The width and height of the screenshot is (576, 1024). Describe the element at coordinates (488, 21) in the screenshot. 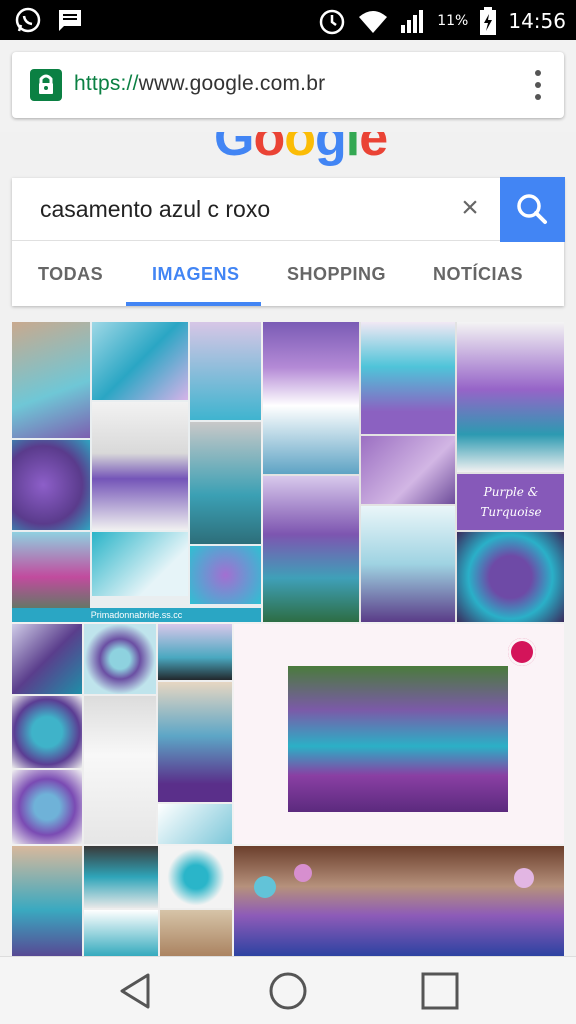

I see `battery-icon` at that location.